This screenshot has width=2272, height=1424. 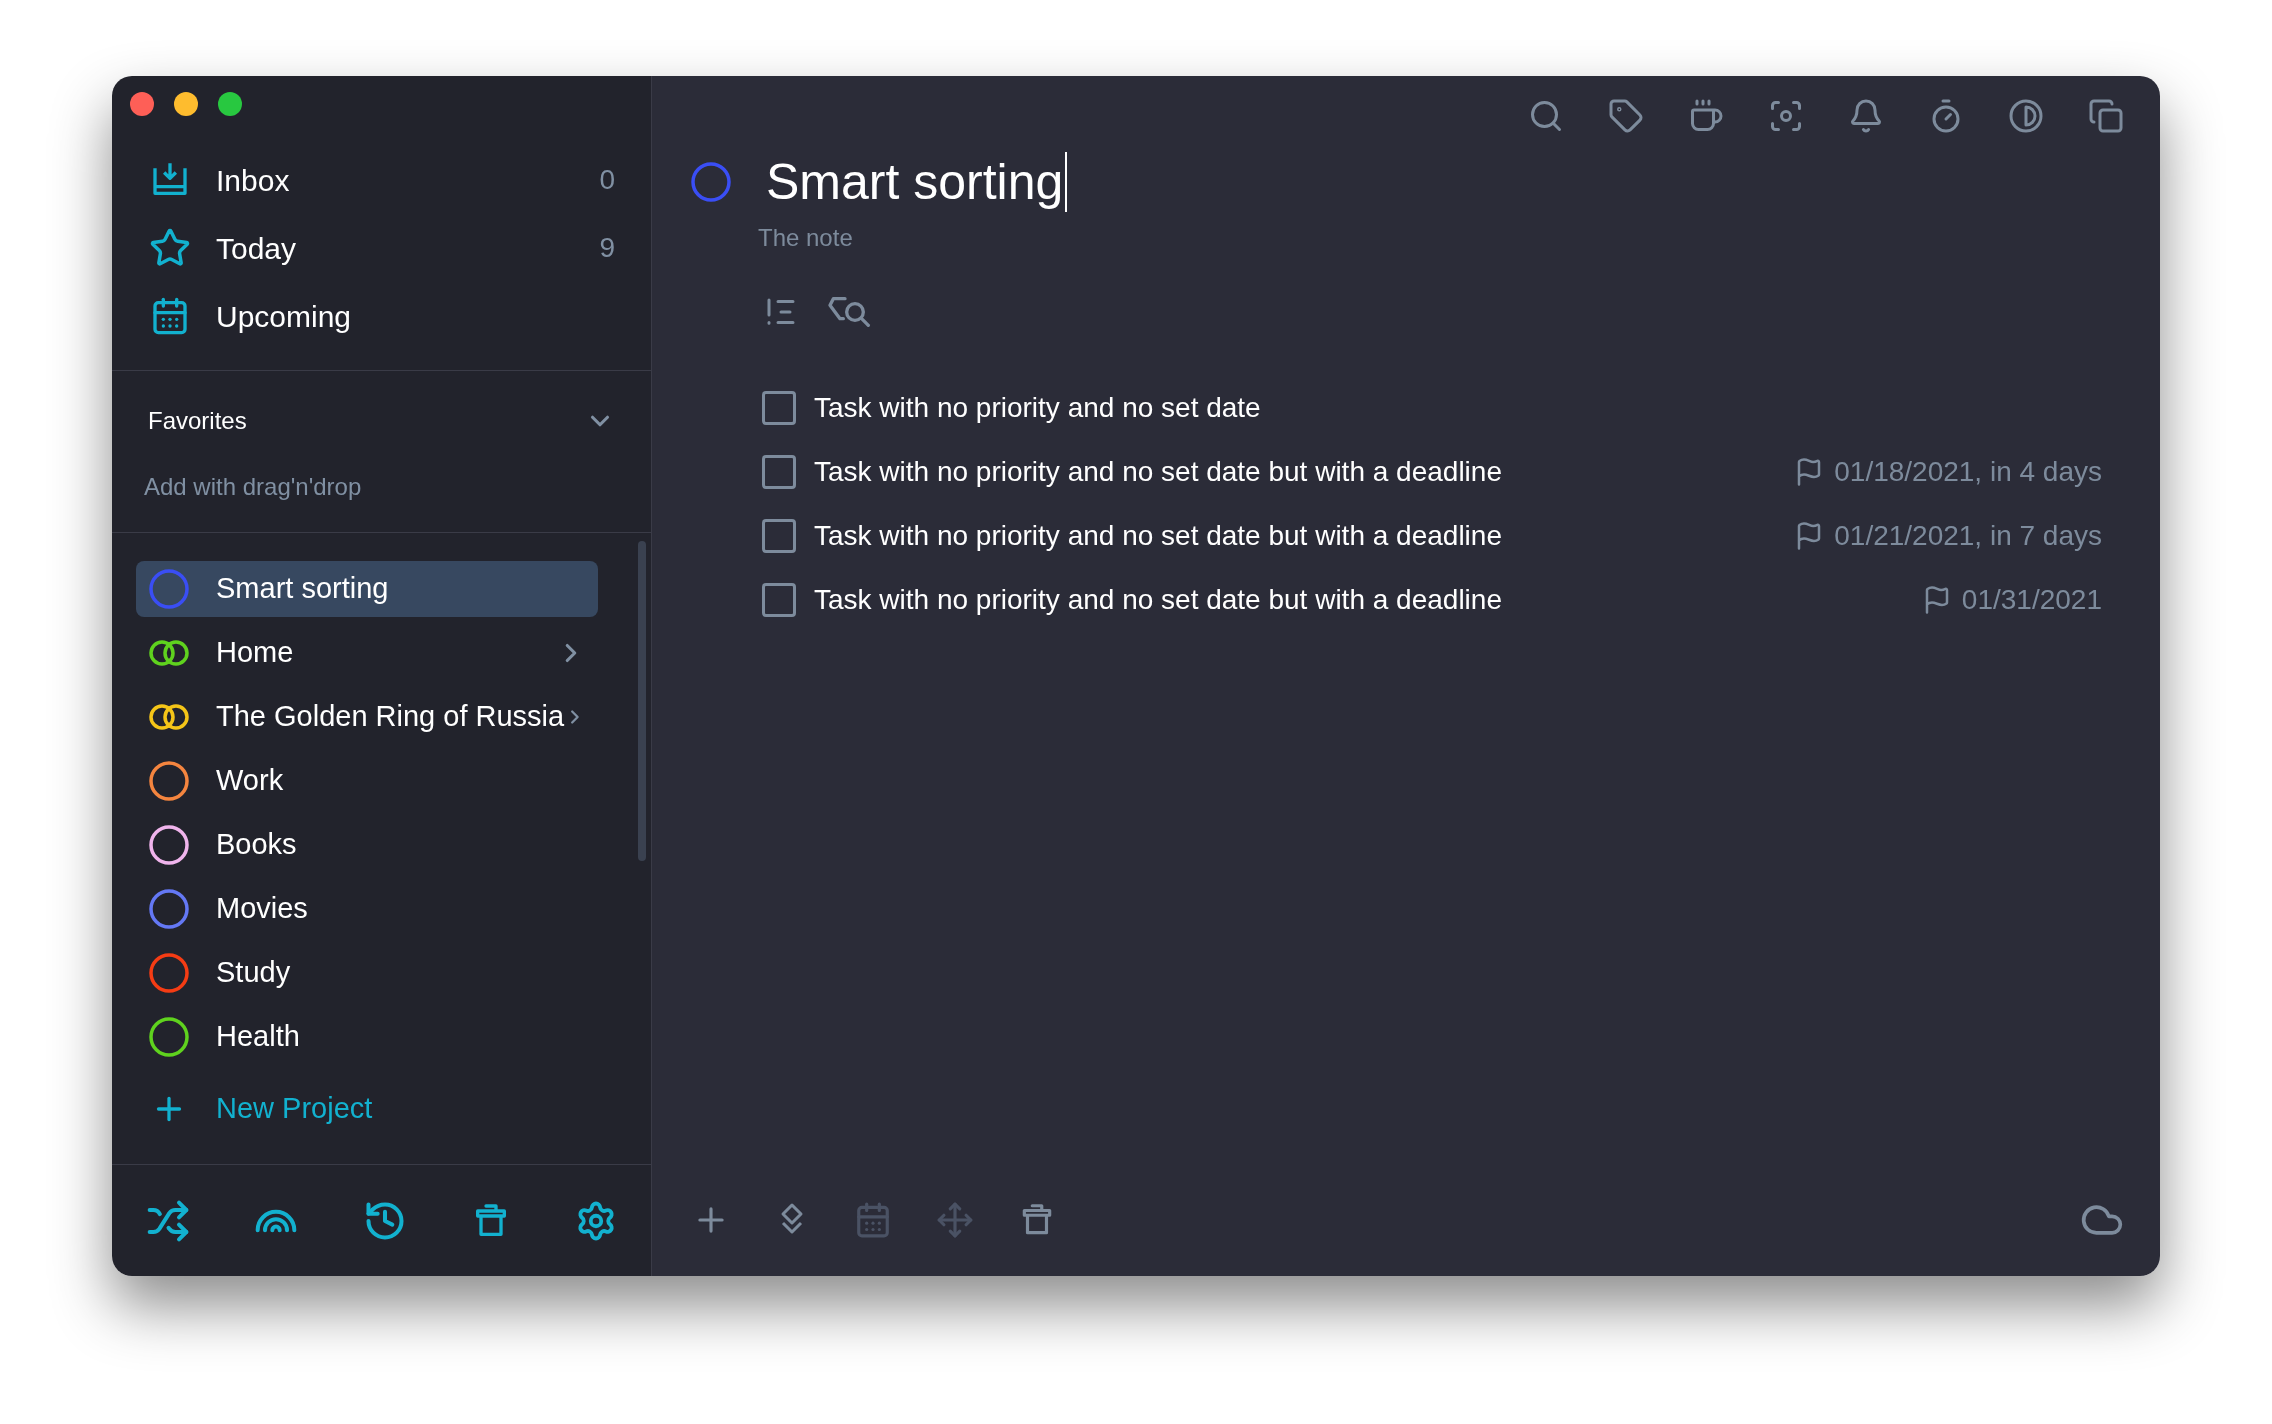 I want to click on star-icon, so click(x=170, y=248).